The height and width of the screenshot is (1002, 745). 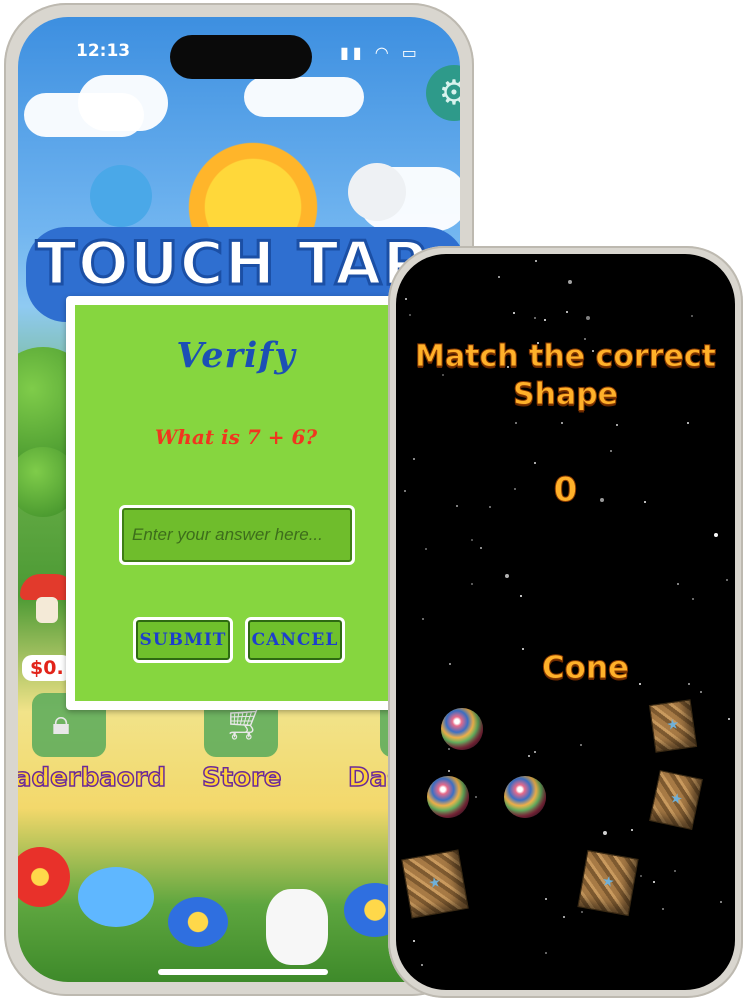 What do you see at coordinates (297, 927) in the screenshot?
I see `bunny` at bounding box center [297, 927].